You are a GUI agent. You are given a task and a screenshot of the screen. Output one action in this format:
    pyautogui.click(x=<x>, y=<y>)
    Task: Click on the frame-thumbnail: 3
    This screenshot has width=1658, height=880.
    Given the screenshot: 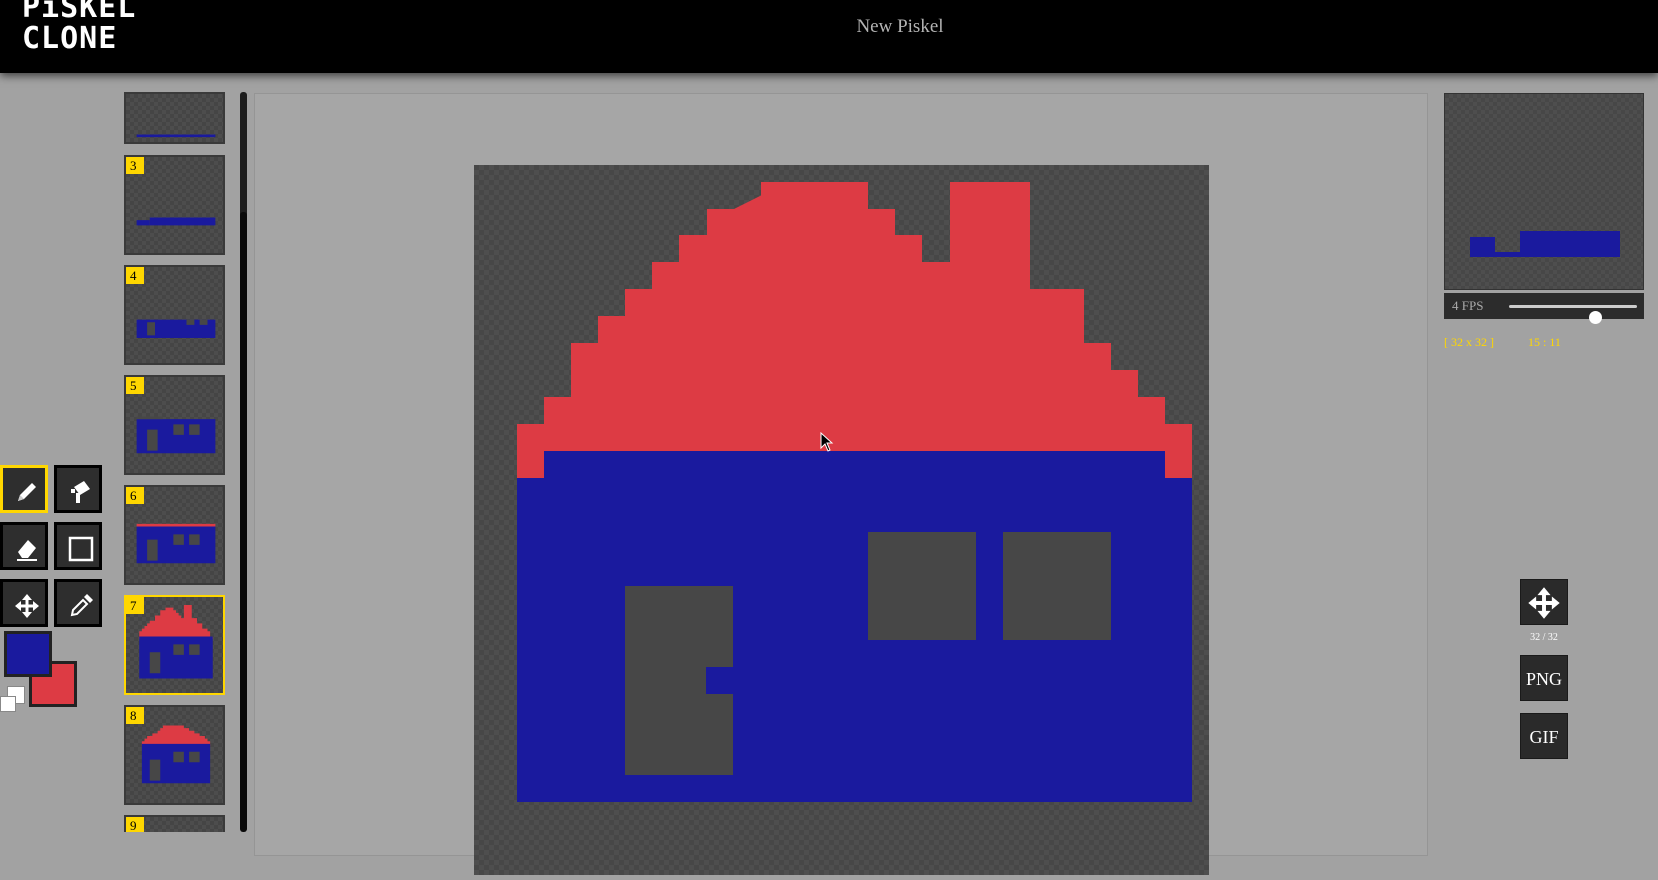 What is the action you would take?
    pyautogui.click(x=174, y=205)
    